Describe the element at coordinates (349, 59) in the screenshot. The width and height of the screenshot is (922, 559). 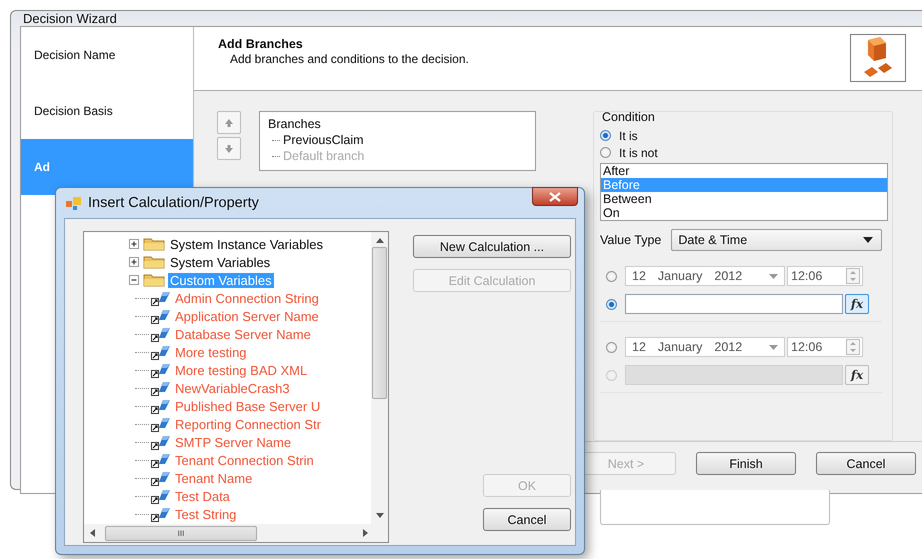
I see `page-subtitle: Add branches and conditions to the decision.` at that location.